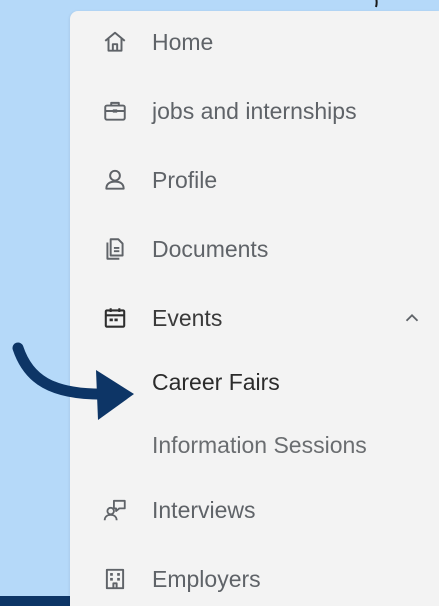  Describe the element at coordinates (216, 381) in the screenshot. I see `sidebar-subitem-label: Career Fairs` at that location.